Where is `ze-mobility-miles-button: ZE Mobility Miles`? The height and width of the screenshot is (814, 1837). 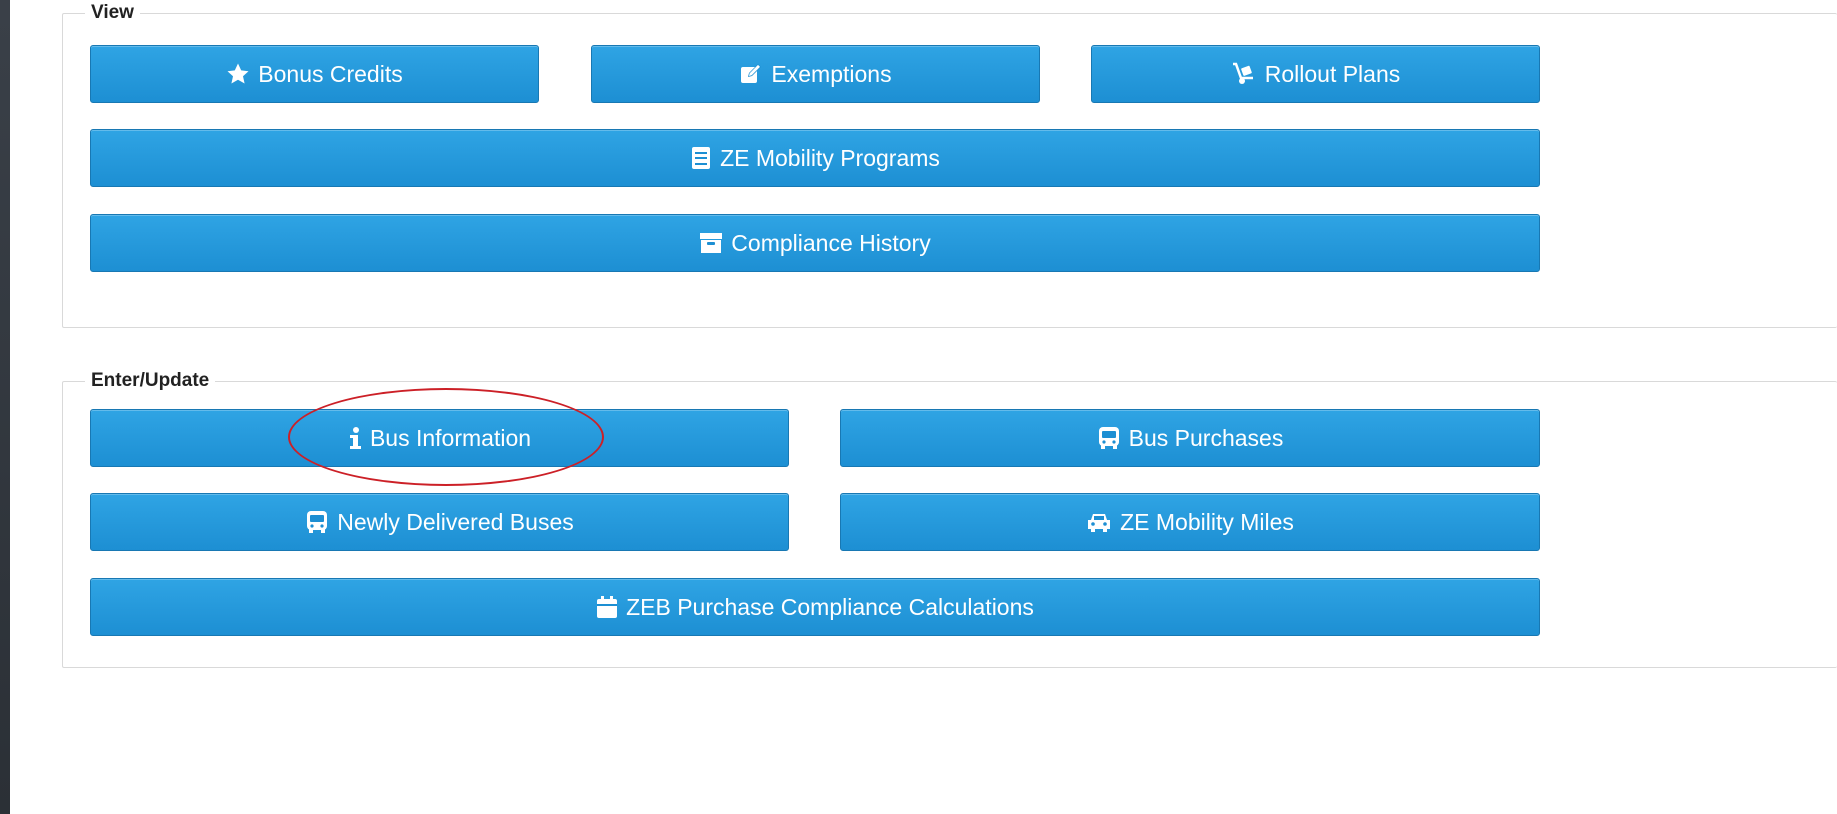 ze-mobility-miles-button: ZE Mobility Miles is located at coordinates (1190, 522).